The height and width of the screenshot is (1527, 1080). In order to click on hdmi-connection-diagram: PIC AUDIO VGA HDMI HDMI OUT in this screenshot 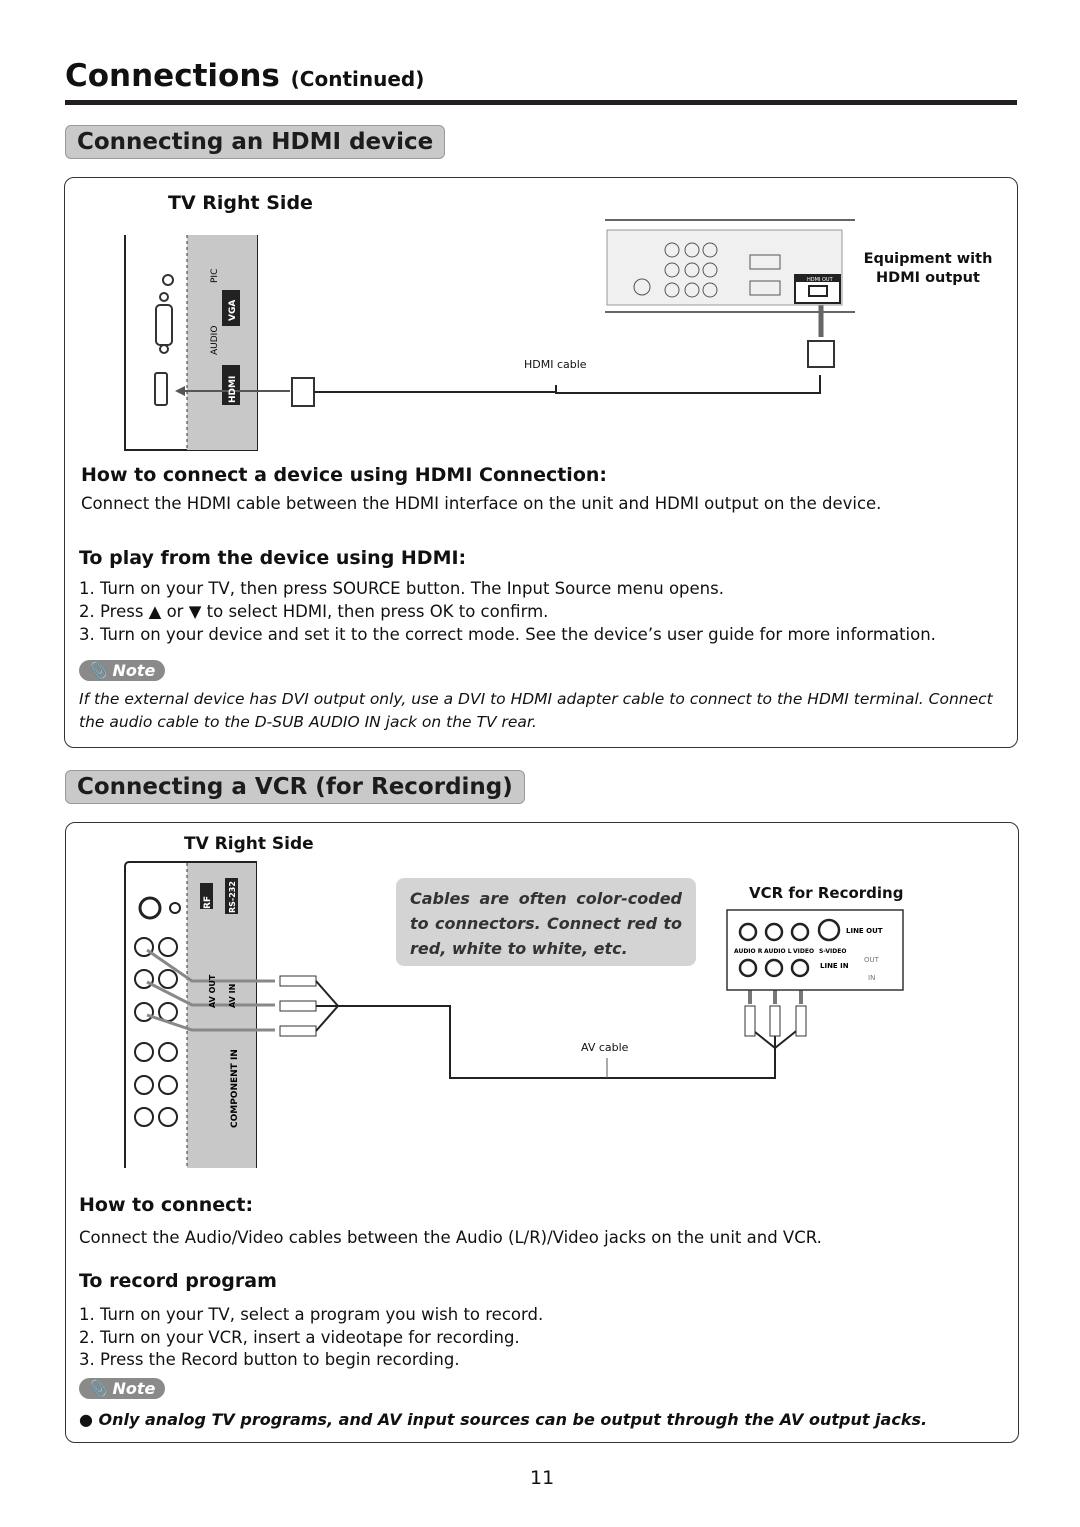, I will do `click(489, 335)`.